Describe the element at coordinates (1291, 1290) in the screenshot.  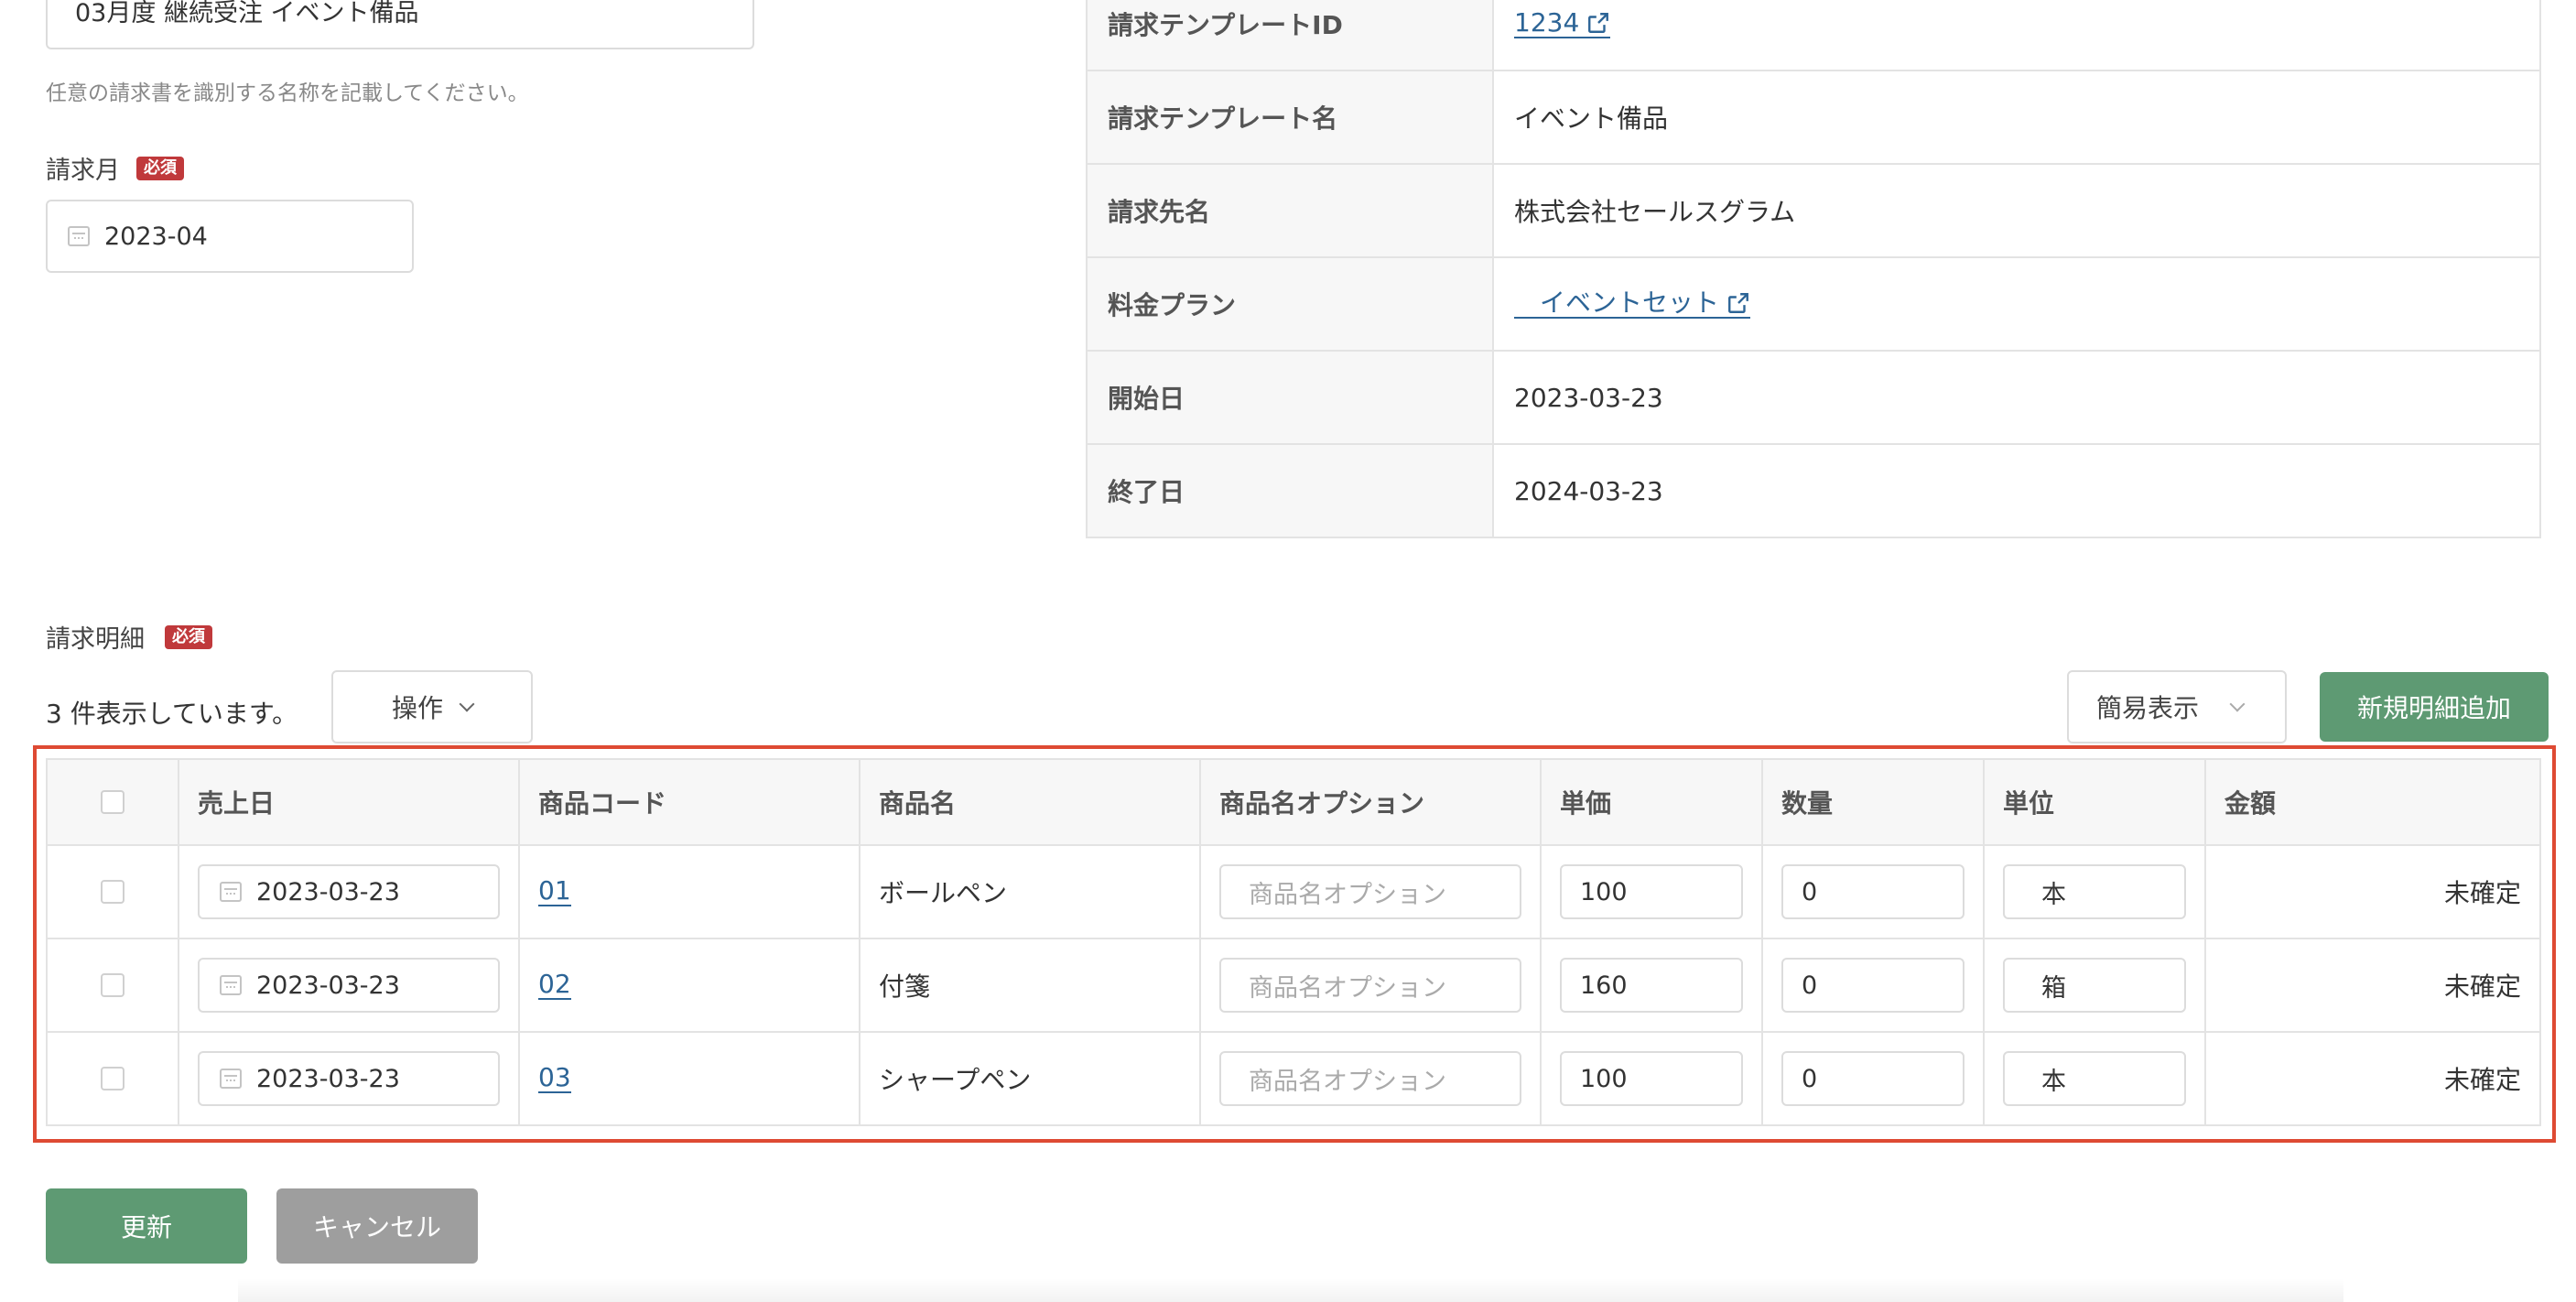
I see `footer-shadow` at that location.